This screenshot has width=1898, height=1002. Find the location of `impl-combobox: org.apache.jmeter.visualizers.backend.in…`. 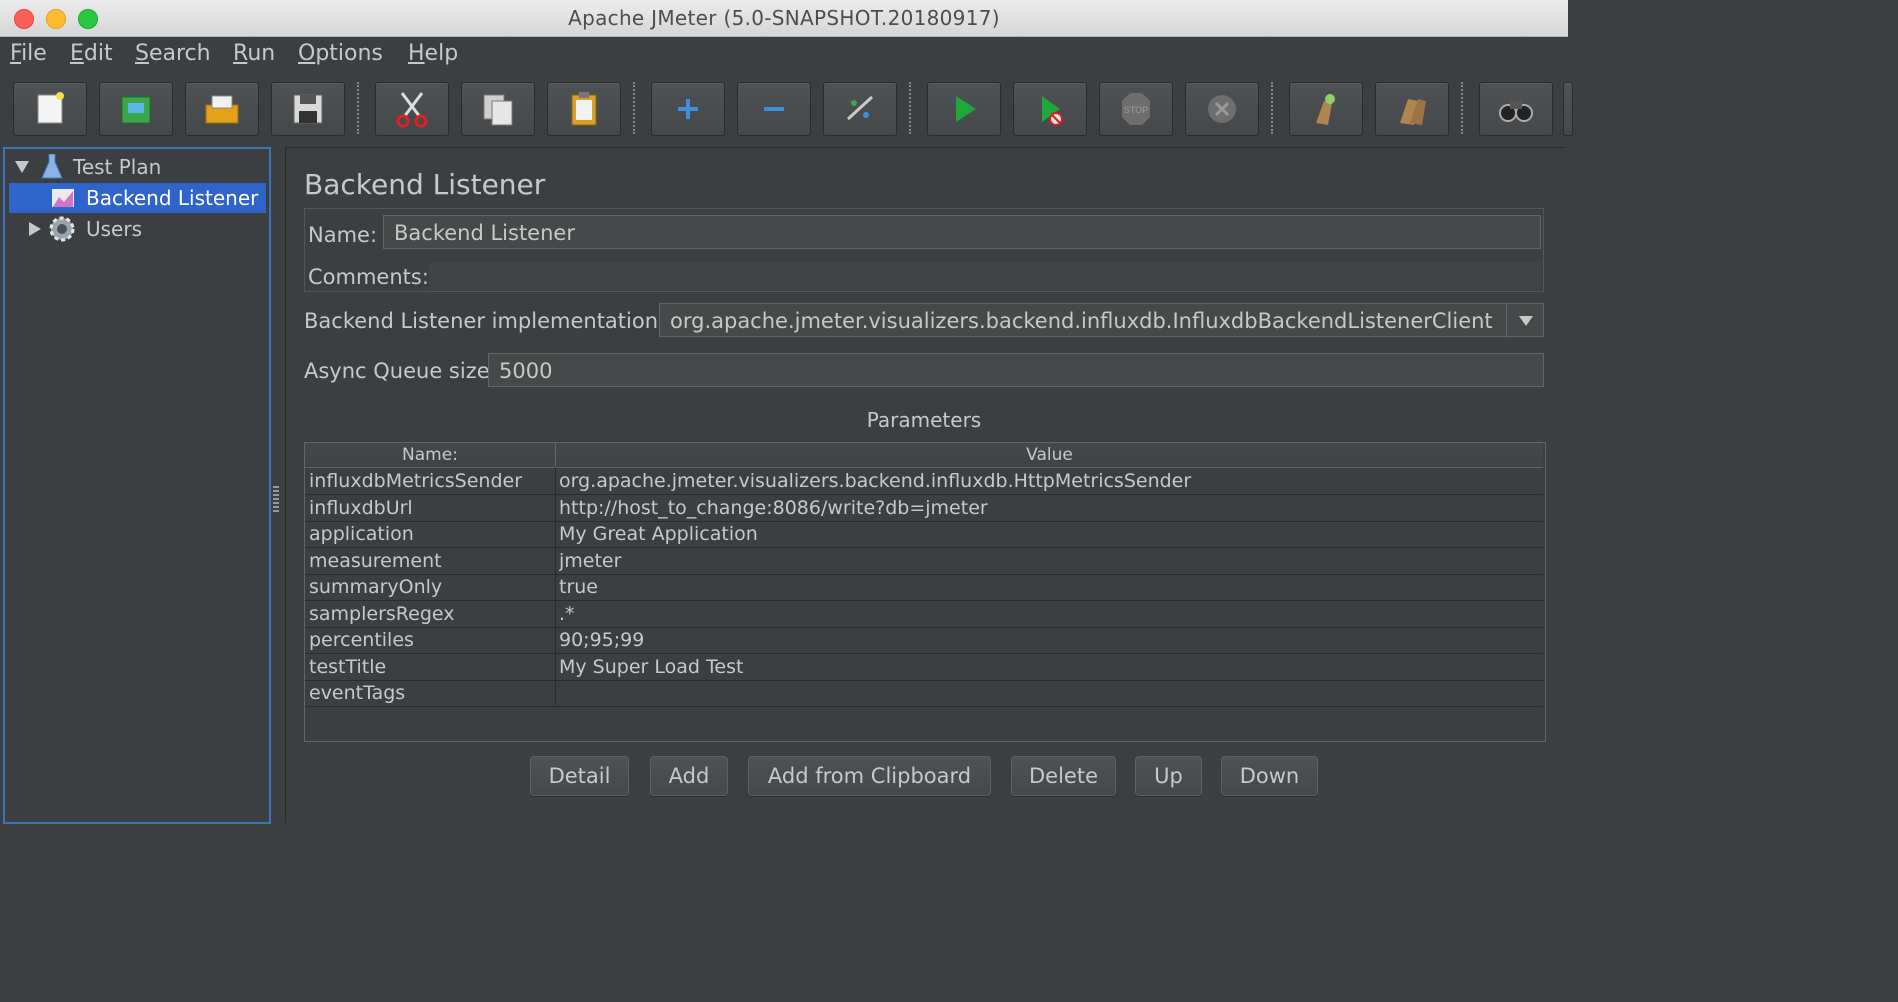

impl-combobox: org.apache.jmeter.visualizers.backend.in… is located at coordinates (1101, 320).